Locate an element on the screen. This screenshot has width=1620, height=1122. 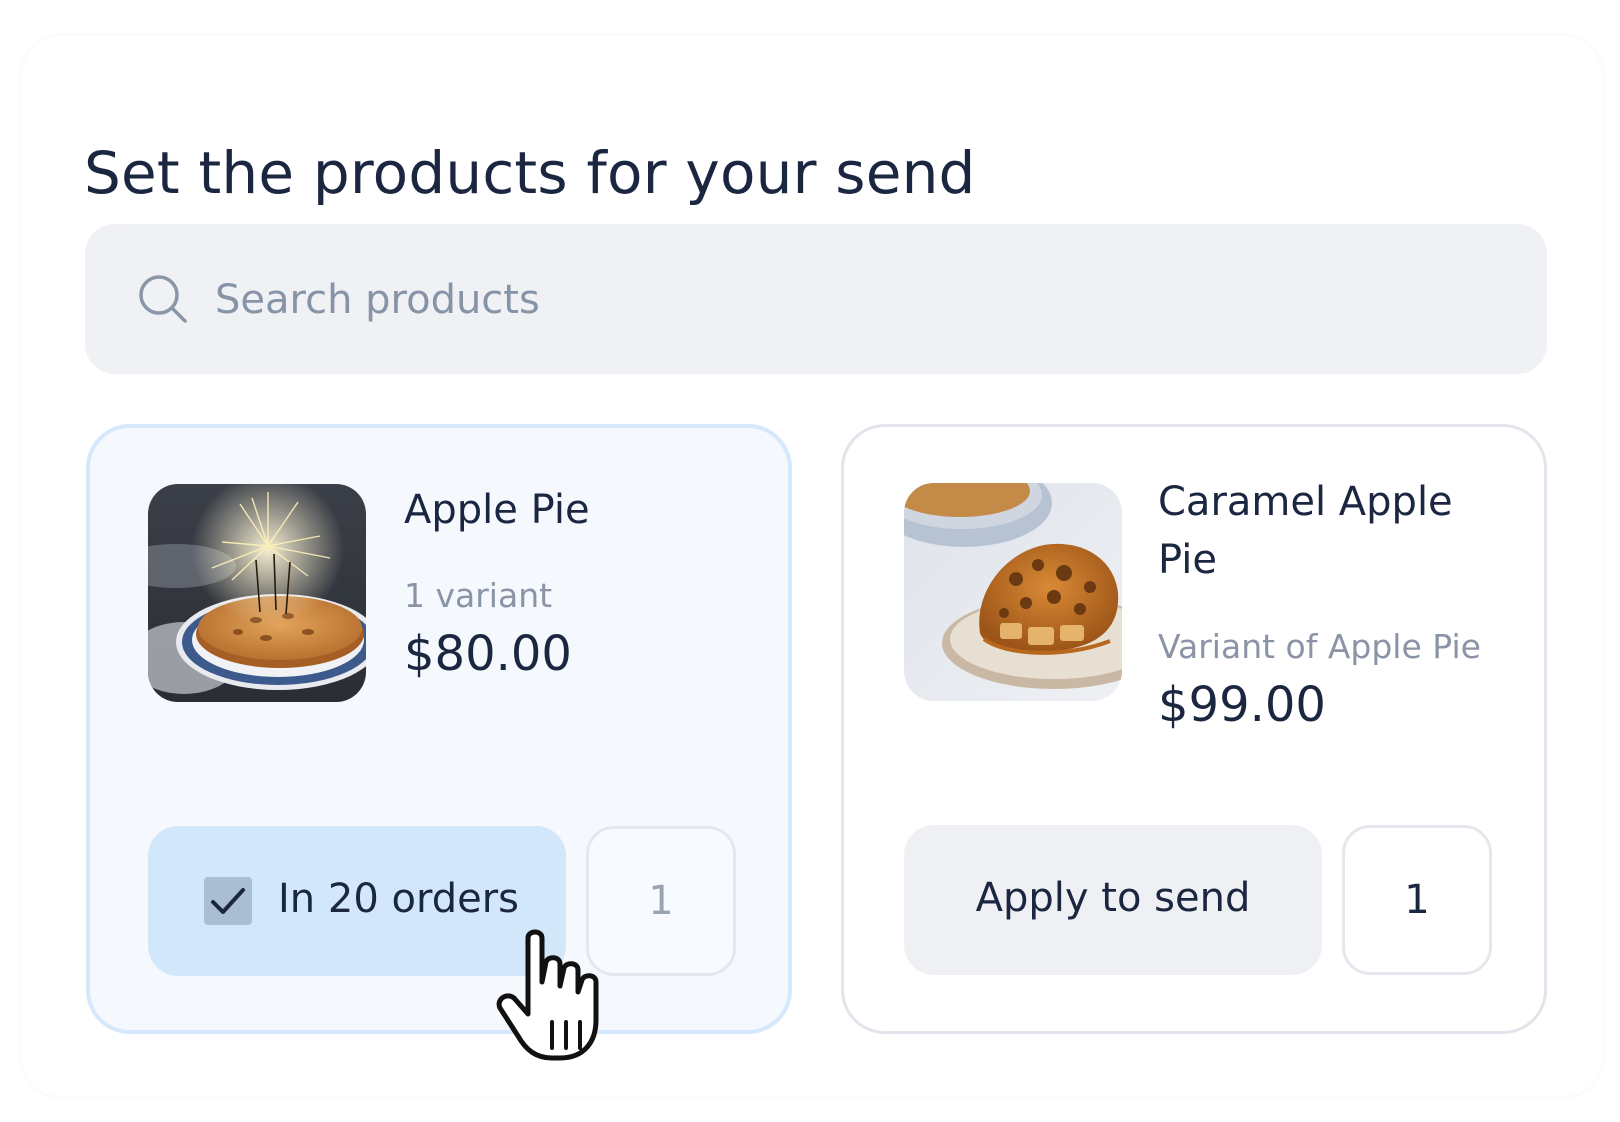
checkbox-checked-icon is located at coordinates (228, 901).